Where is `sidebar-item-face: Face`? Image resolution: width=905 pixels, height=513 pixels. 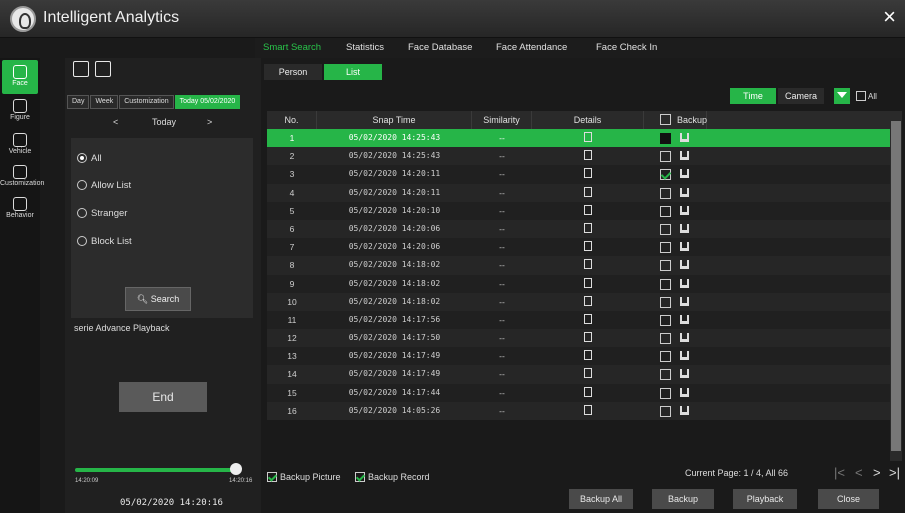
sidebar-item-face: Face is located at coordinates (20, 77).